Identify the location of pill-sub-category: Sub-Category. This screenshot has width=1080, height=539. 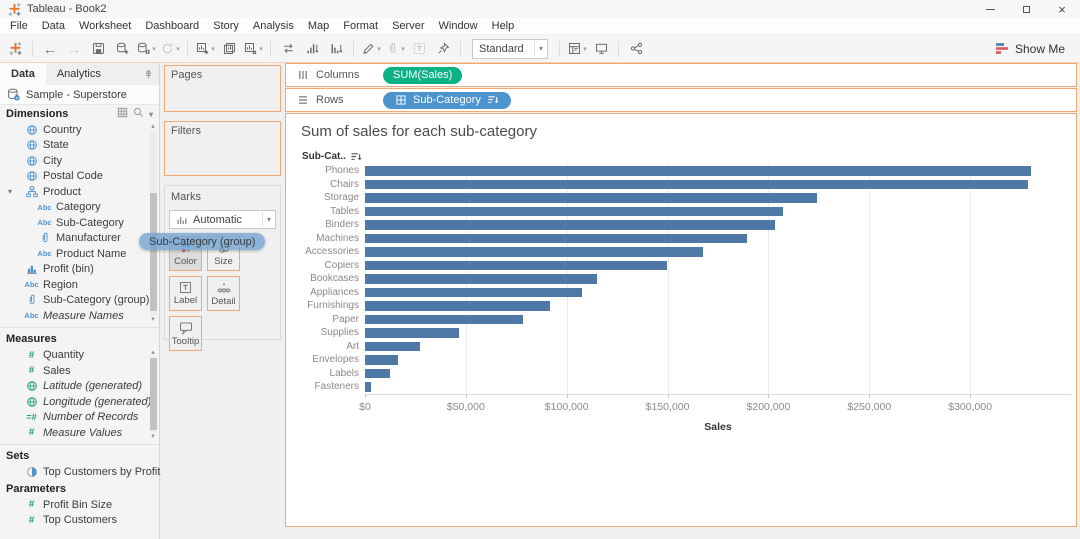
(447, 100).